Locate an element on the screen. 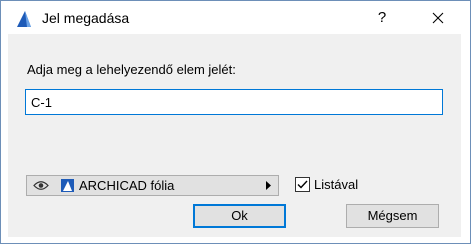  list-checkbox is located at coordinates (302, 184).